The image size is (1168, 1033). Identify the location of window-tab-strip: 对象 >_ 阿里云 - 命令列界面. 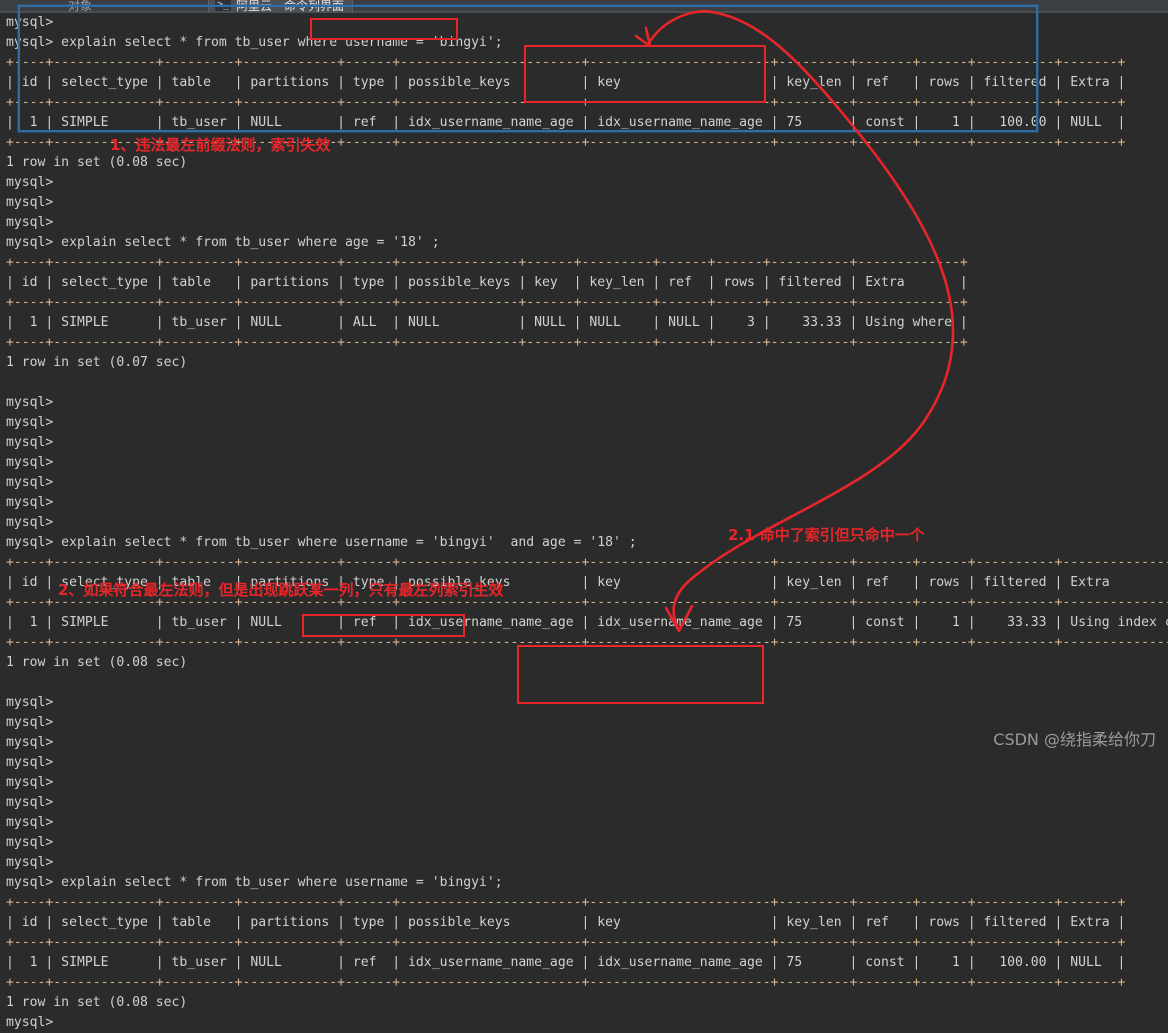
(584, 6).